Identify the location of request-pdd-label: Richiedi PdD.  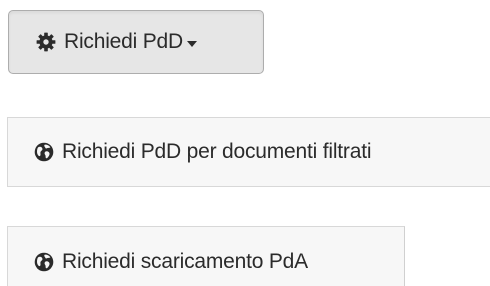
(123, 41).